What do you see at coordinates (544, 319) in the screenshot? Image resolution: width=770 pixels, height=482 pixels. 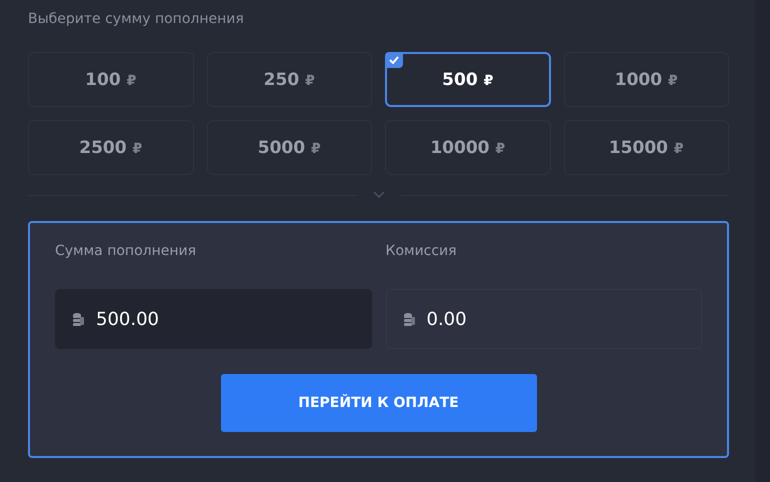 I see `amount-field: 0.00` at bounding box center [544, 319].